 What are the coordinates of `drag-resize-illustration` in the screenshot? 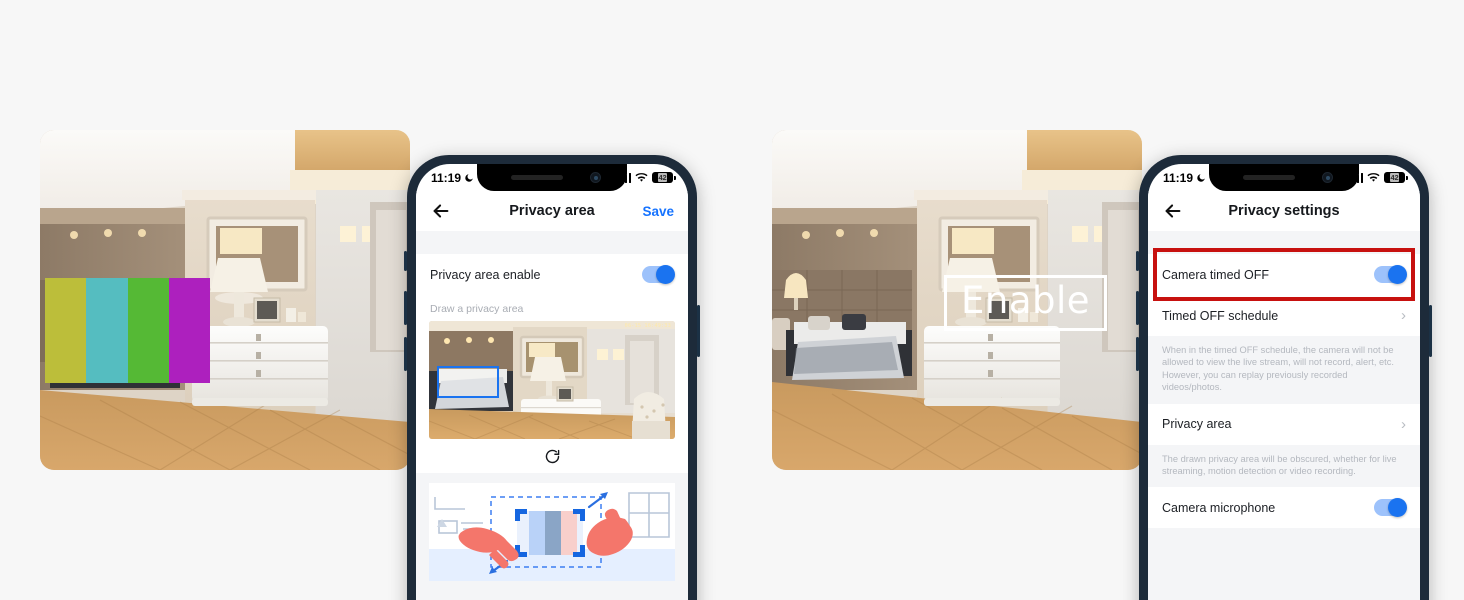 It's located at (552, 532).